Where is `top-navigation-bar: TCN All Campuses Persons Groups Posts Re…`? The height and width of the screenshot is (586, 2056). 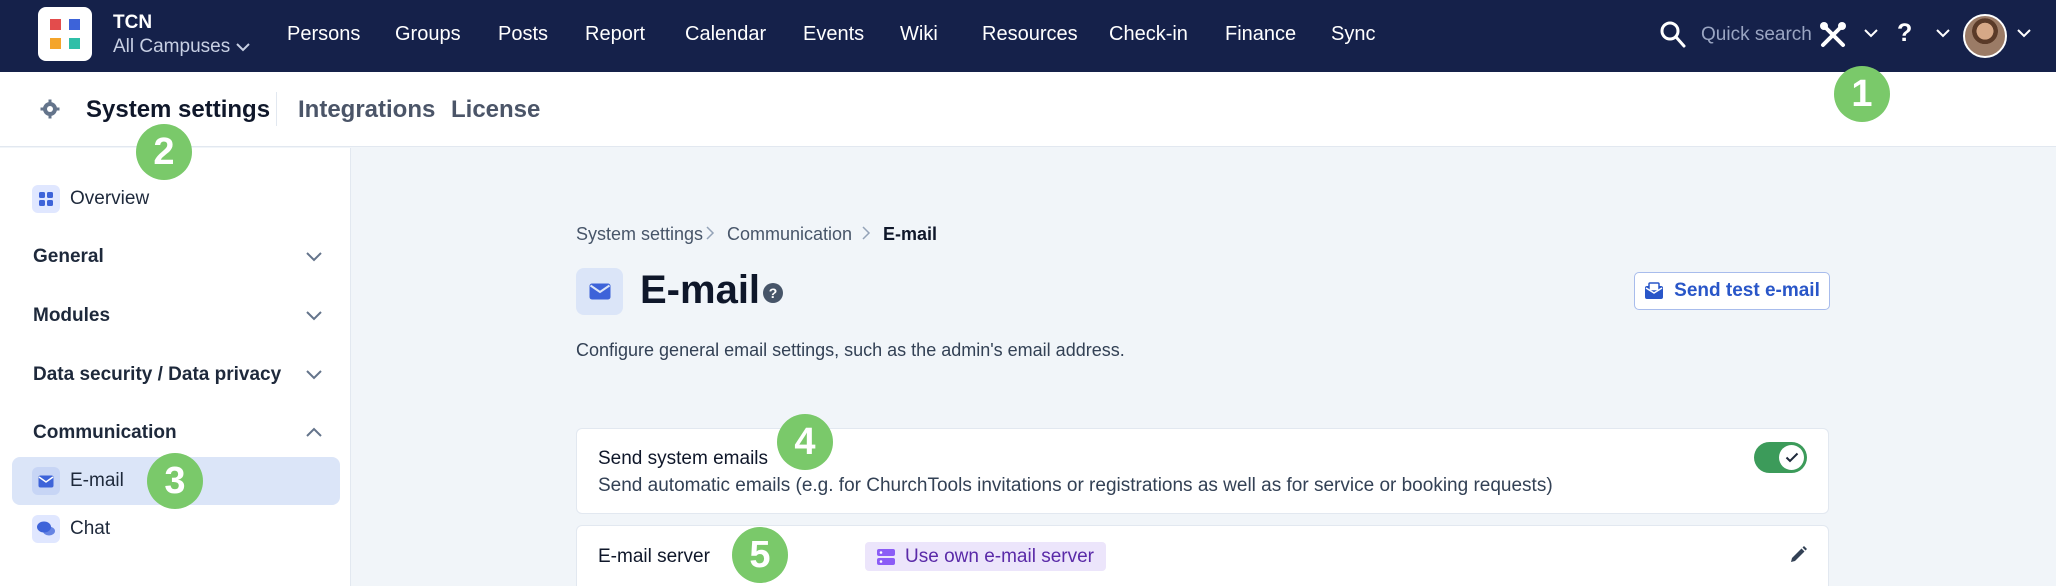 top-navigation-bar: TCN All Campuses Persons Groups Posts Re… is located at coordinates (1028, 36).